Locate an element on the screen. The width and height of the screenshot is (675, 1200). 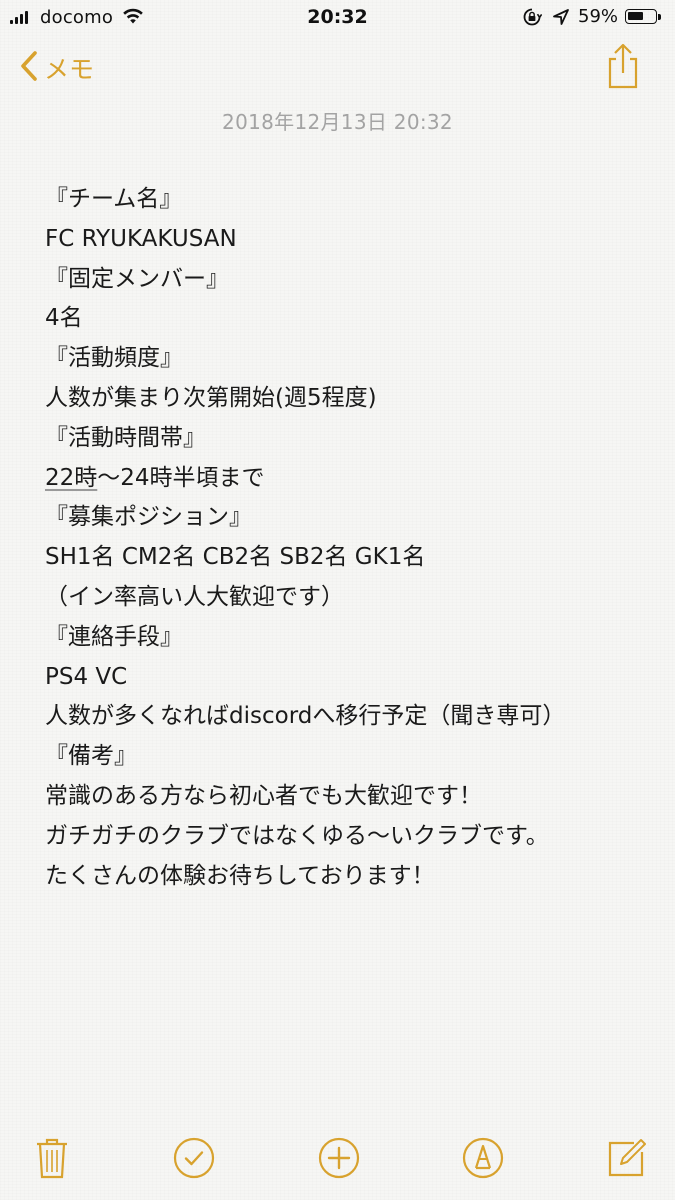
note-line: （イン率高い人大歓迎です） is located at coordinates (194, 596).